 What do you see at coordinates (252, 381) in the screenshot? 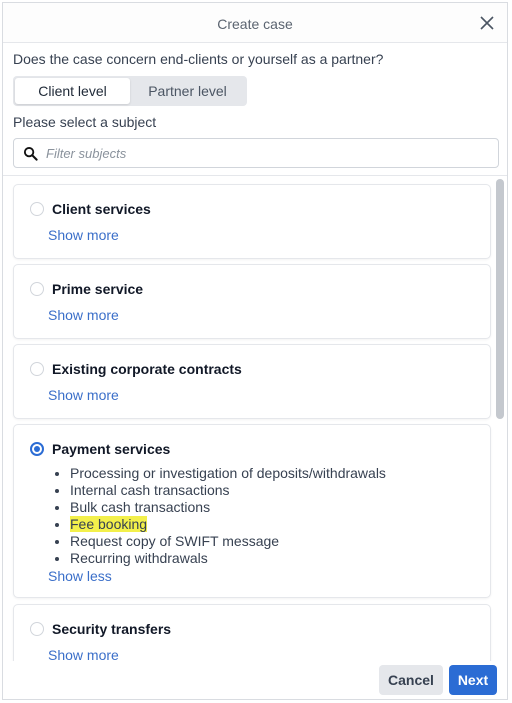
I see `subject-card-existing-corporate-contracts: Existing corporate contracts Show more` at bounding box center [252, 381].